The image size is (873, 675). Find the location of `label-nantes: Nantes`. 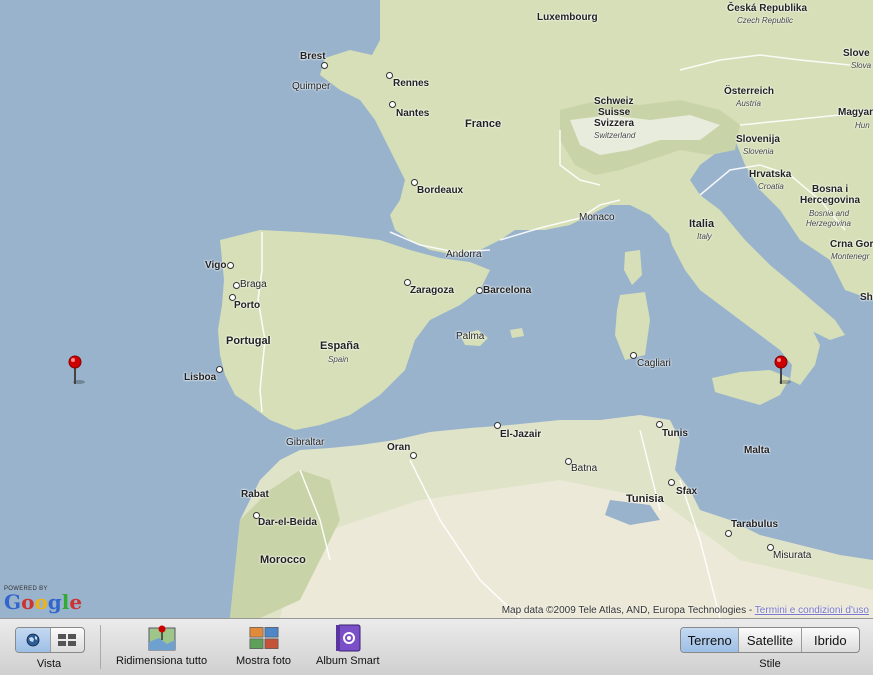

label-nantes: Nantes is located at coordinates (413, 113).